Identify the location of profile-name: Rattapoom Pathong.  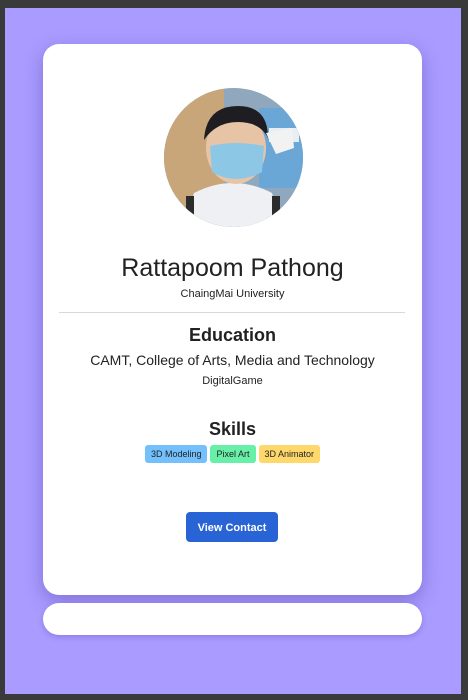
(232, 268).